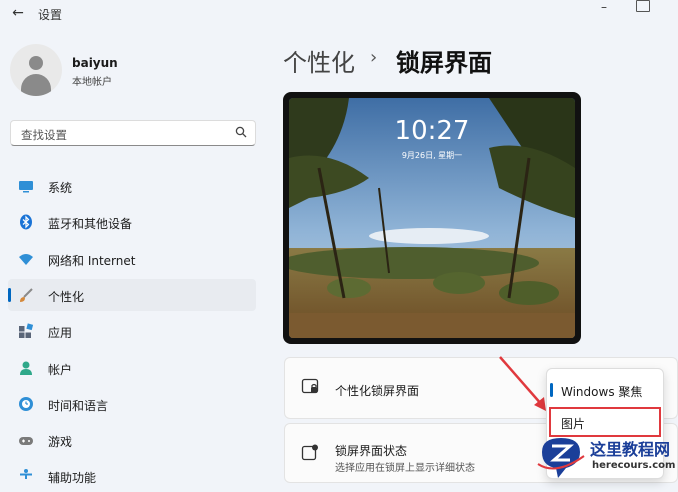 Image resolution: width=678 pixels, height=492 pixels. Describe the element at coordinates (573, 424) in the screenshot. I see `dropdown-option-label: 图片` at that location.